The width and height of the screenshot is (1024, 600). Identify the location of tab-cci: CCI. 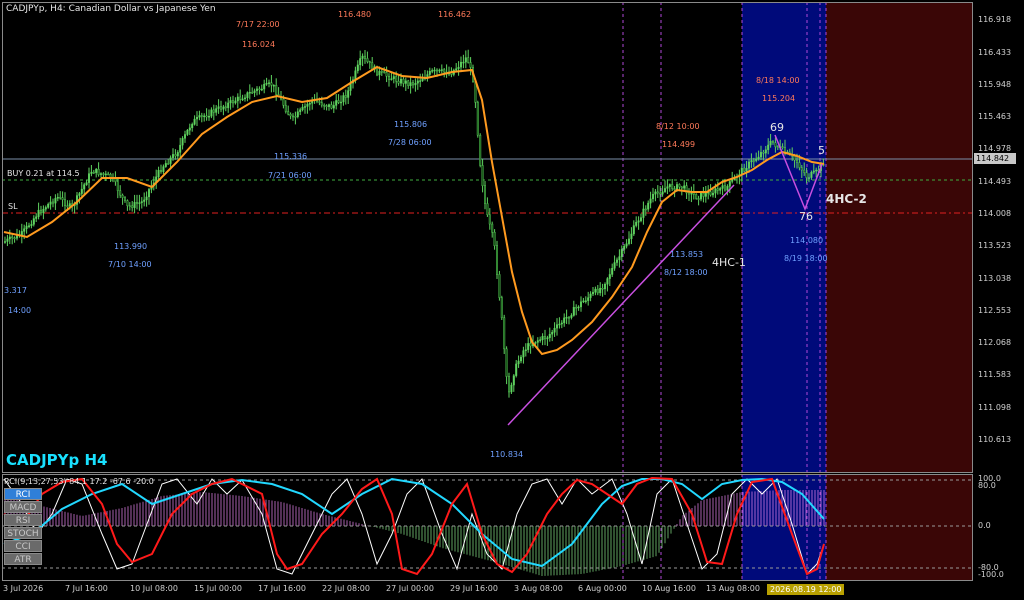
(23, 546).